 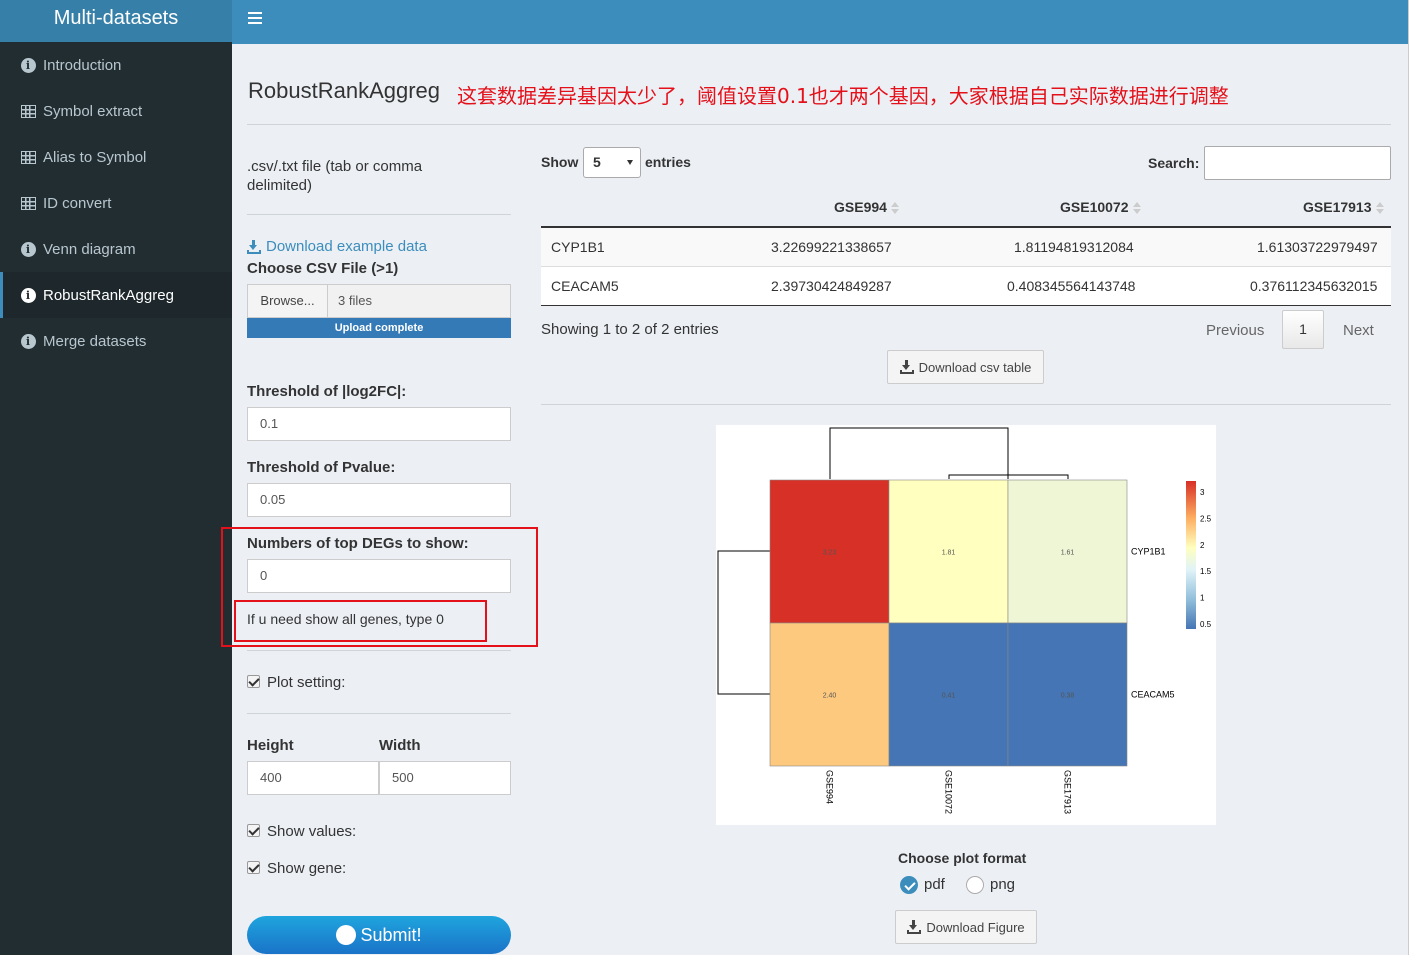 What do you see at coordinates (1074, 247) in the screenshot?
I see `table-cell: 1.81194819312084` at bounding box center [1074, 247].